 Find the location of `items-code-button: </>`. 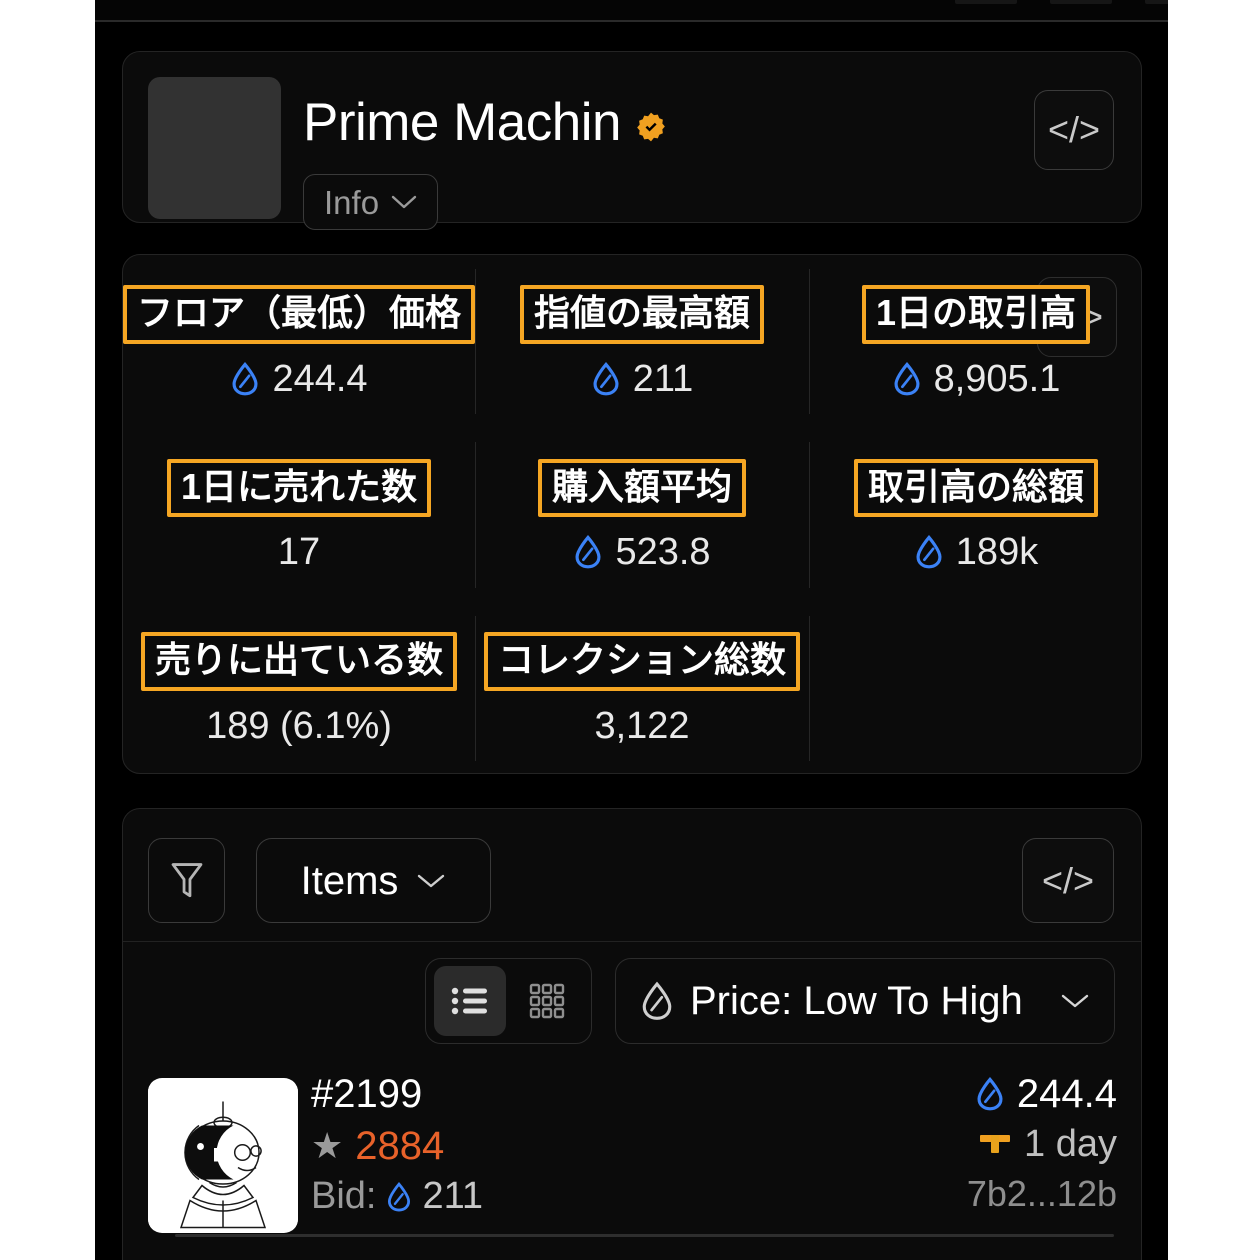

items-code-button: </> is located at coordinates (1068, 880).